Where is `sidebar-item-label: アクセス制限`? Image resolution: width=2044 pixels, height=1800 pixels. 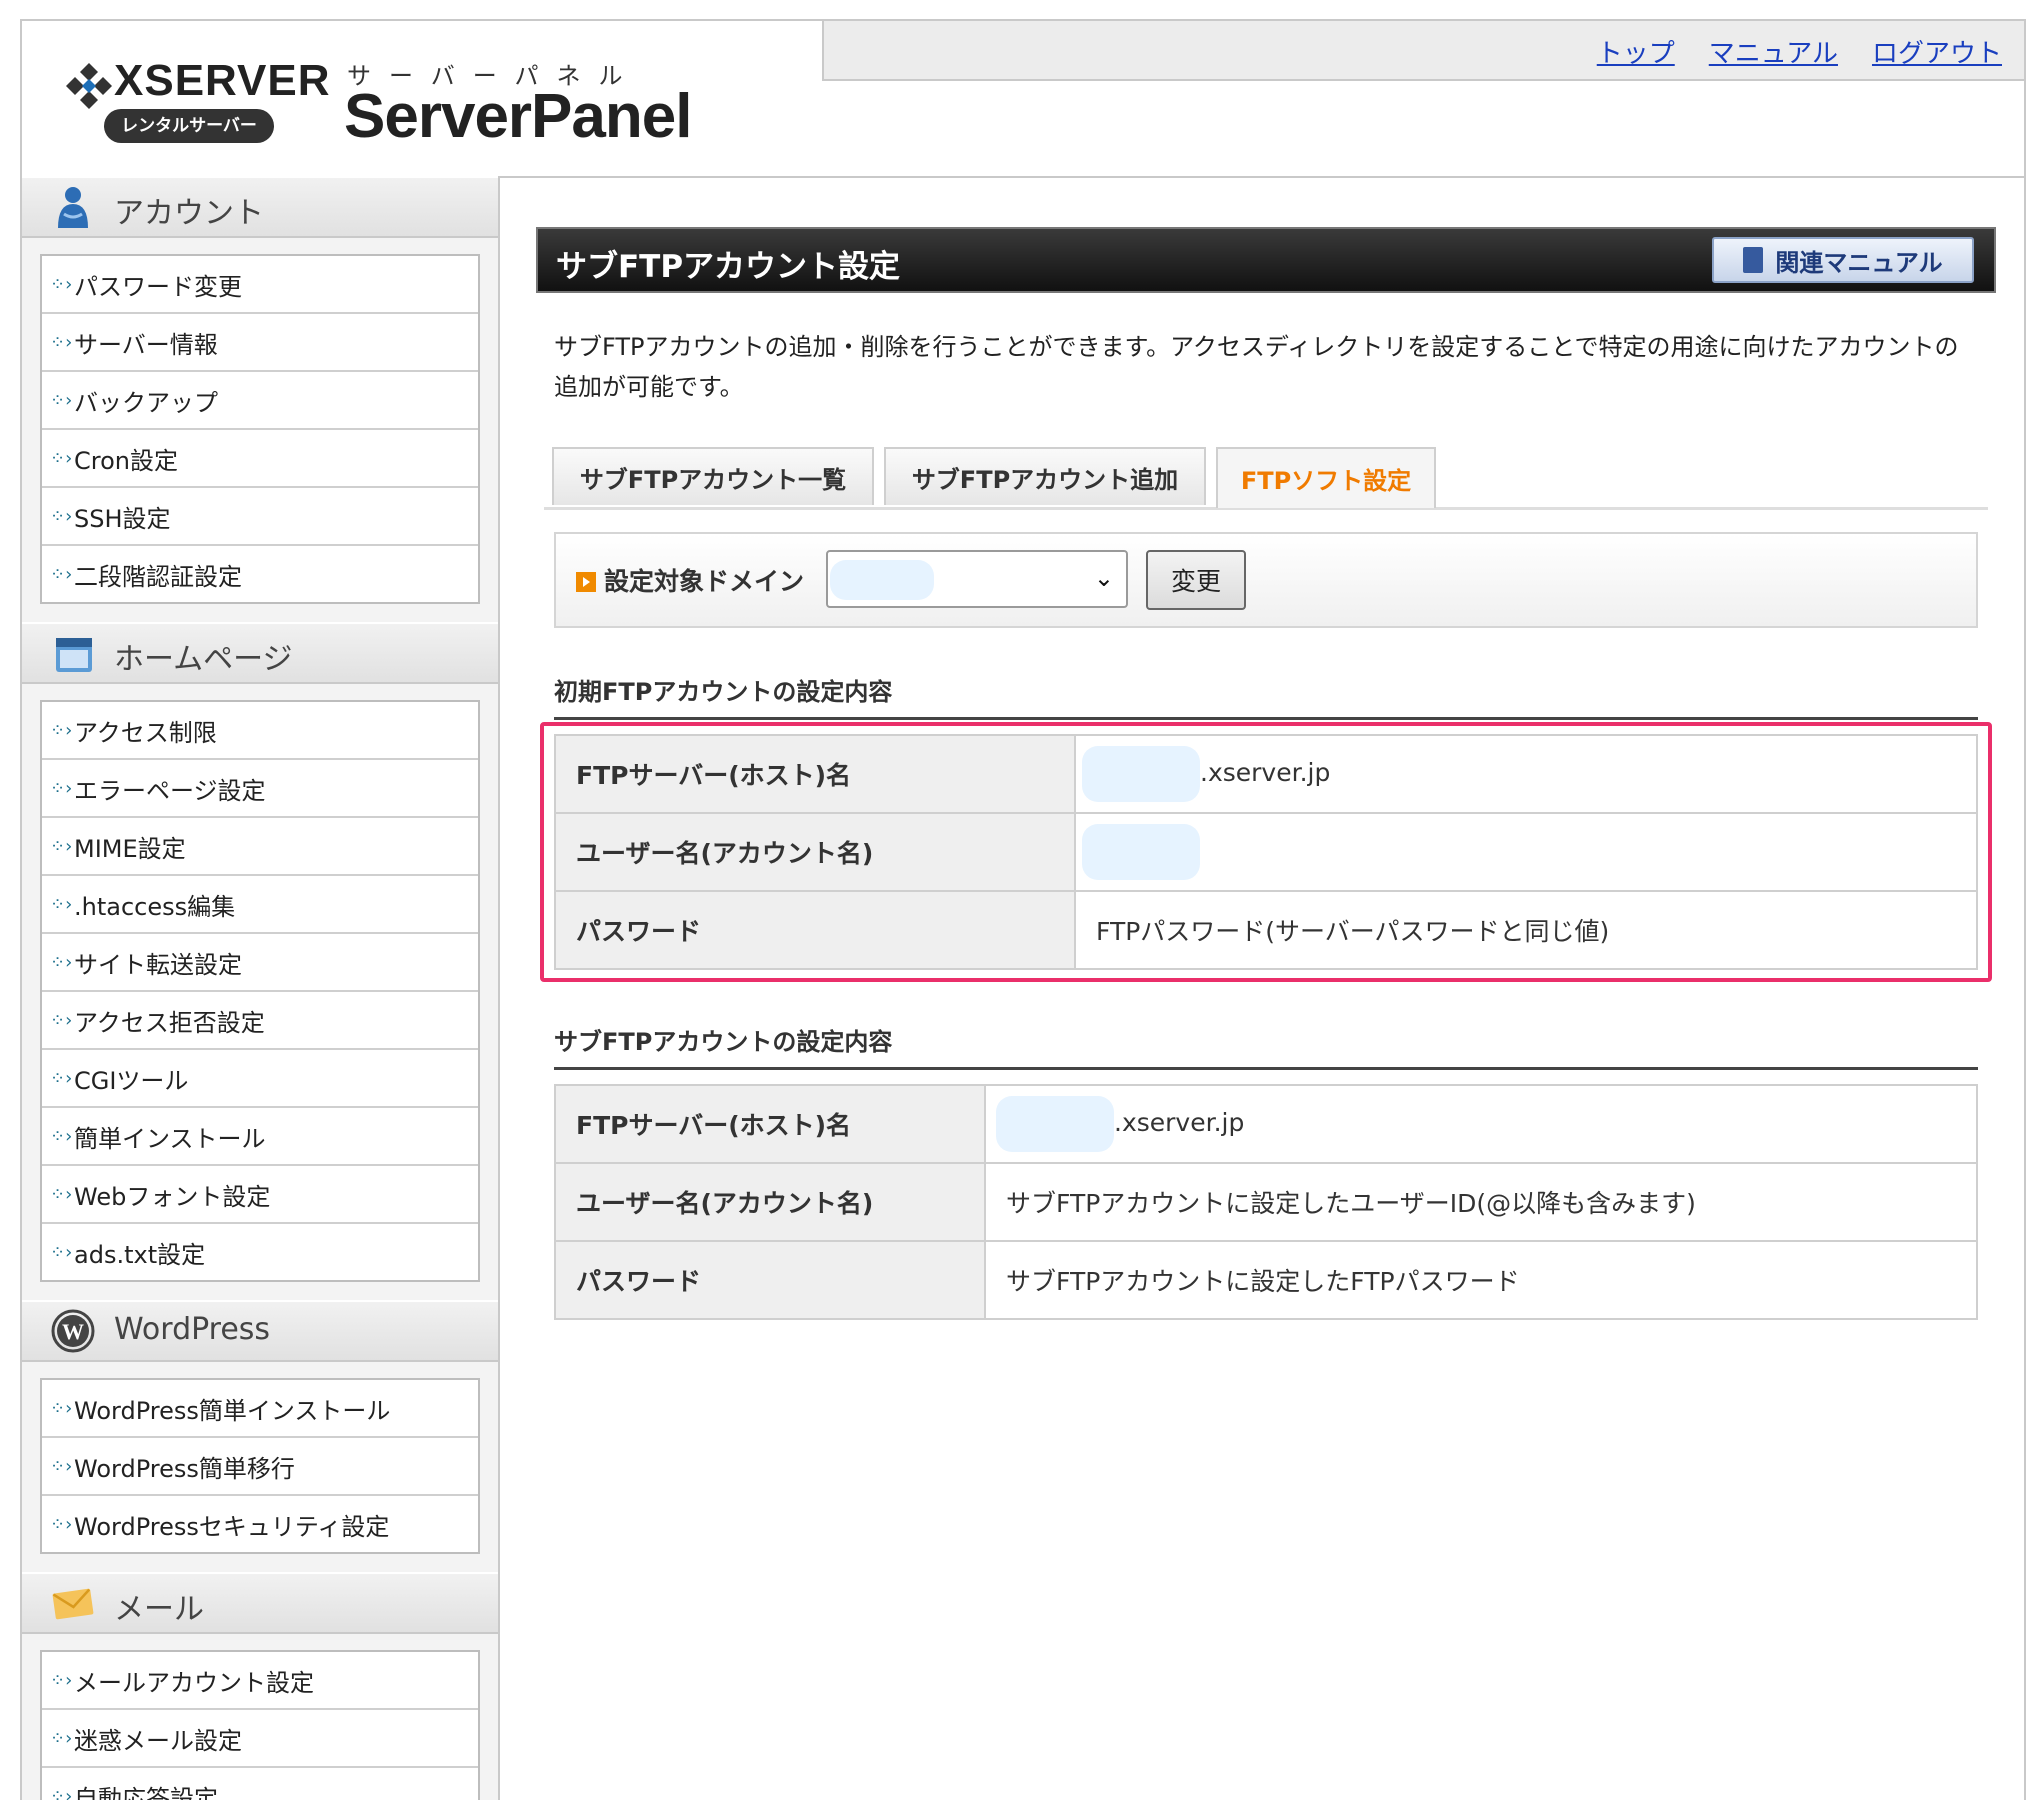
sidebar-item-label: アクセス制限 is located at coordinates (145, 732).